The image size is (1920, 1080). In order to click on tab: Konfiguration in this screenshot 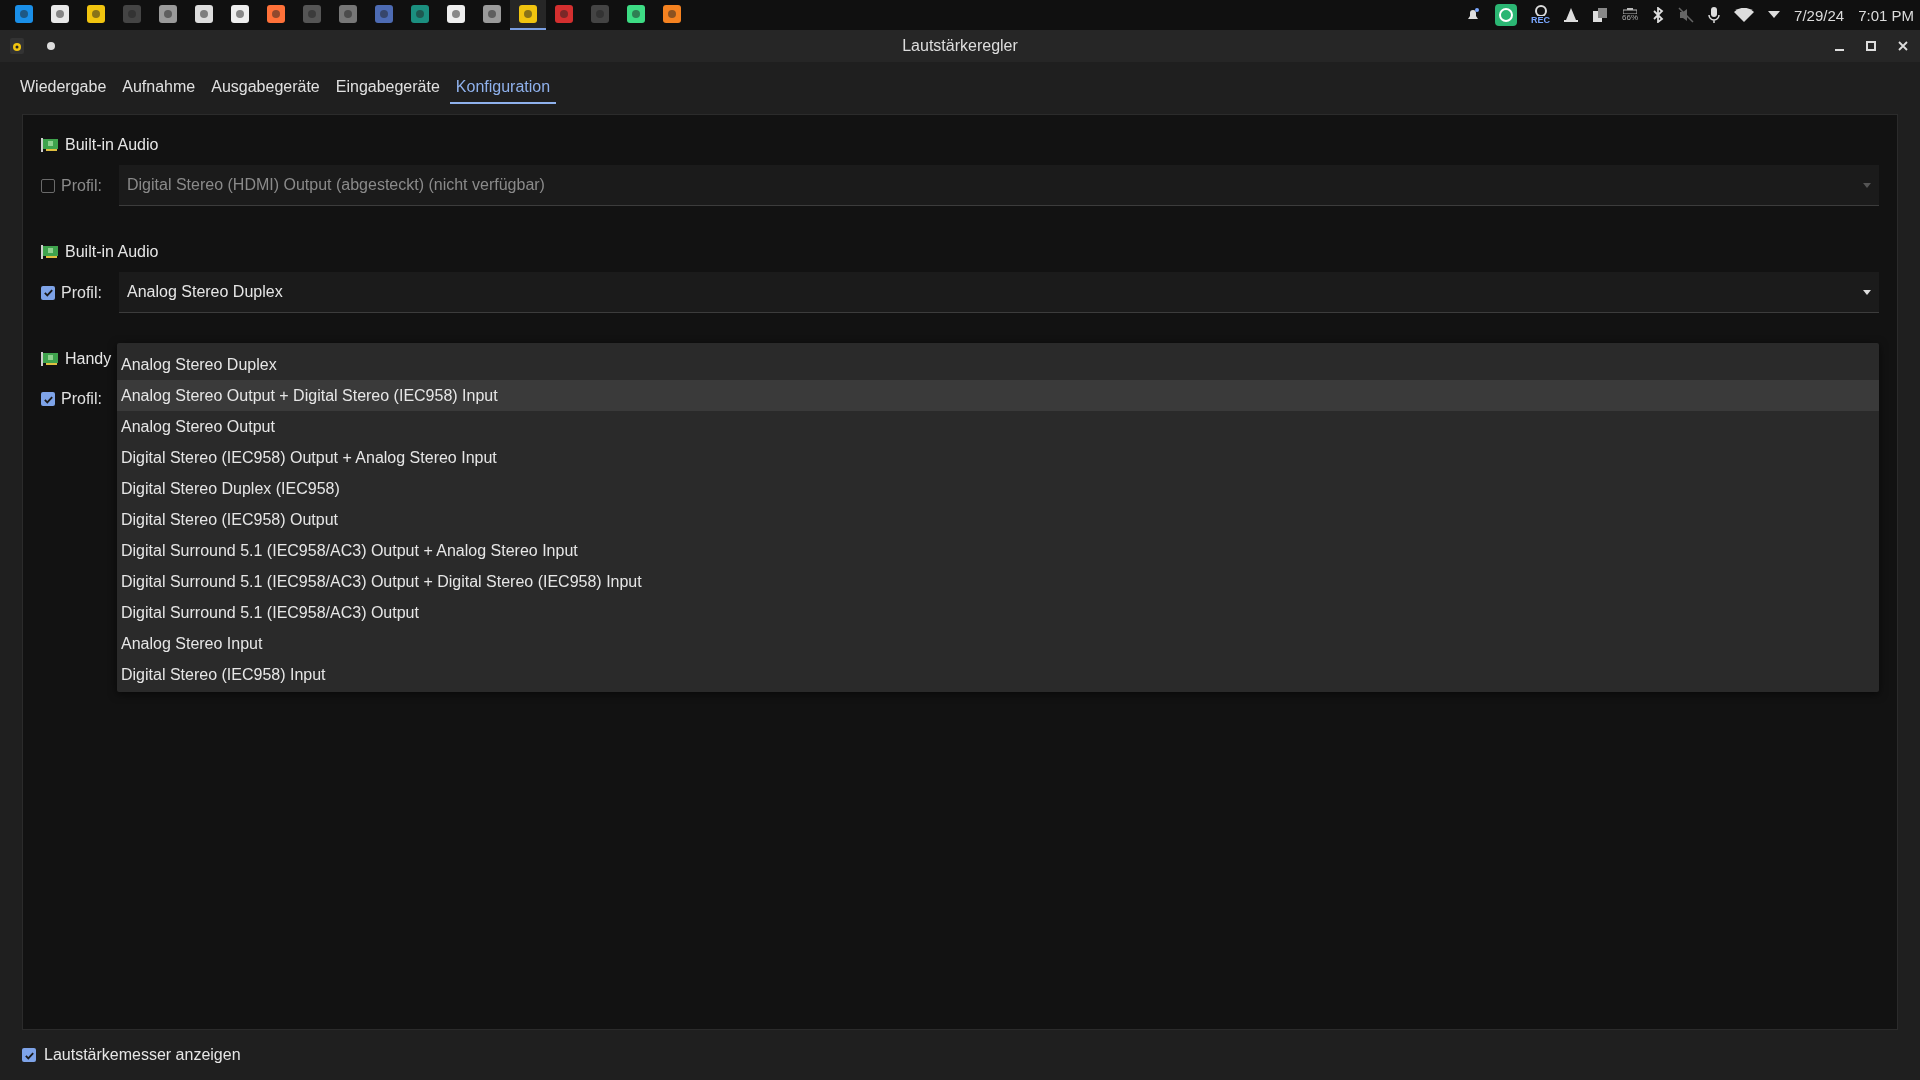, I will do `click(503, 89)`.